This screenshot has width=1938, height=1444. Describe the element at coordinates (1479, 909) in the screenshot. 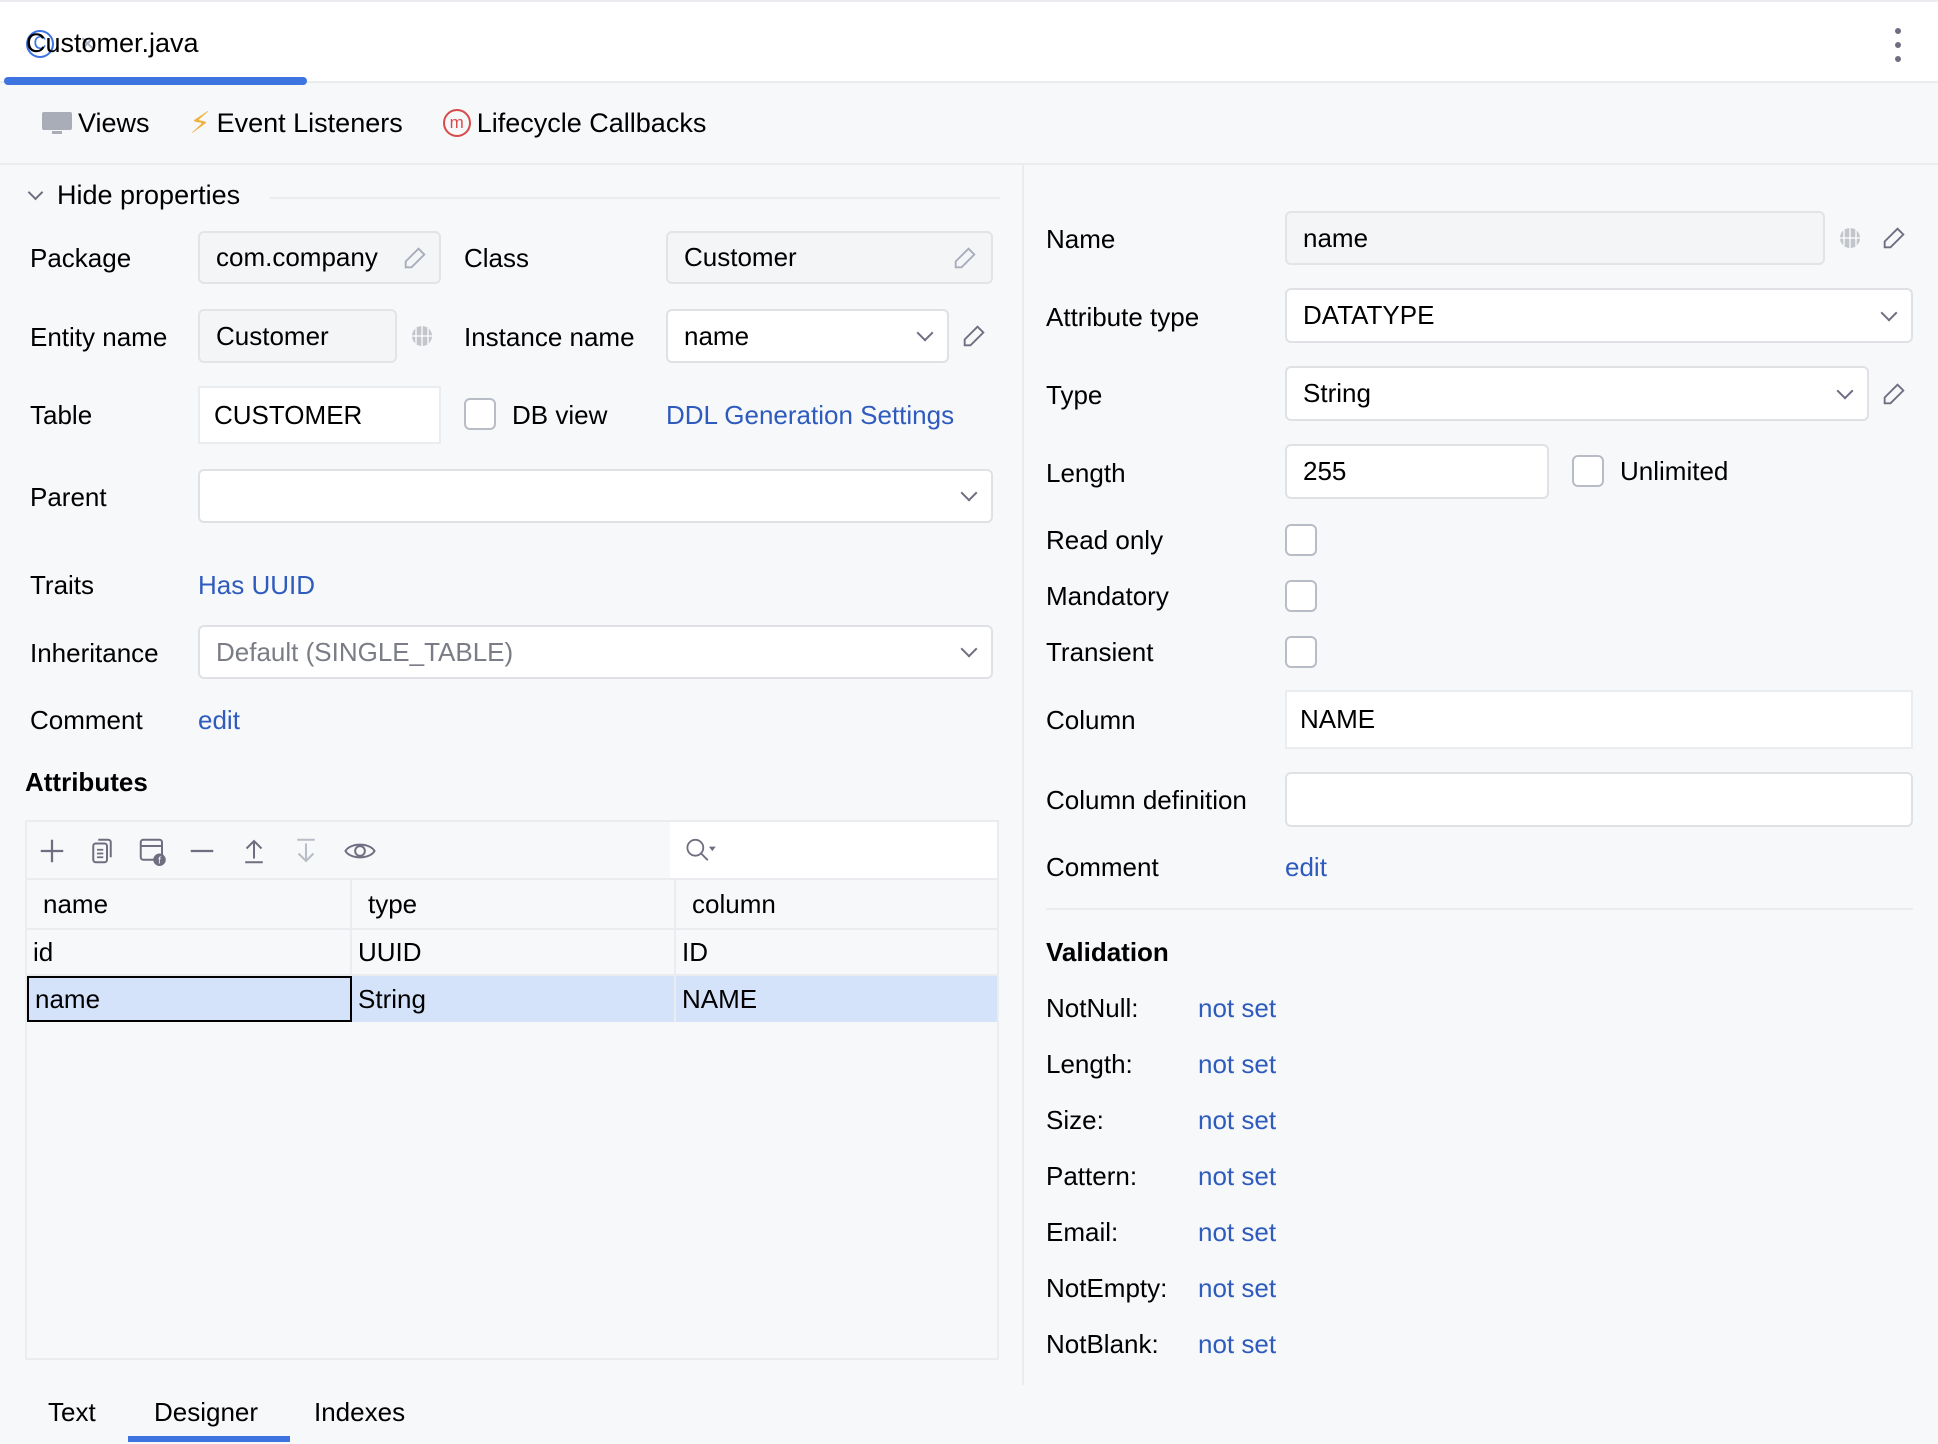

I see `section-divider` at that location.